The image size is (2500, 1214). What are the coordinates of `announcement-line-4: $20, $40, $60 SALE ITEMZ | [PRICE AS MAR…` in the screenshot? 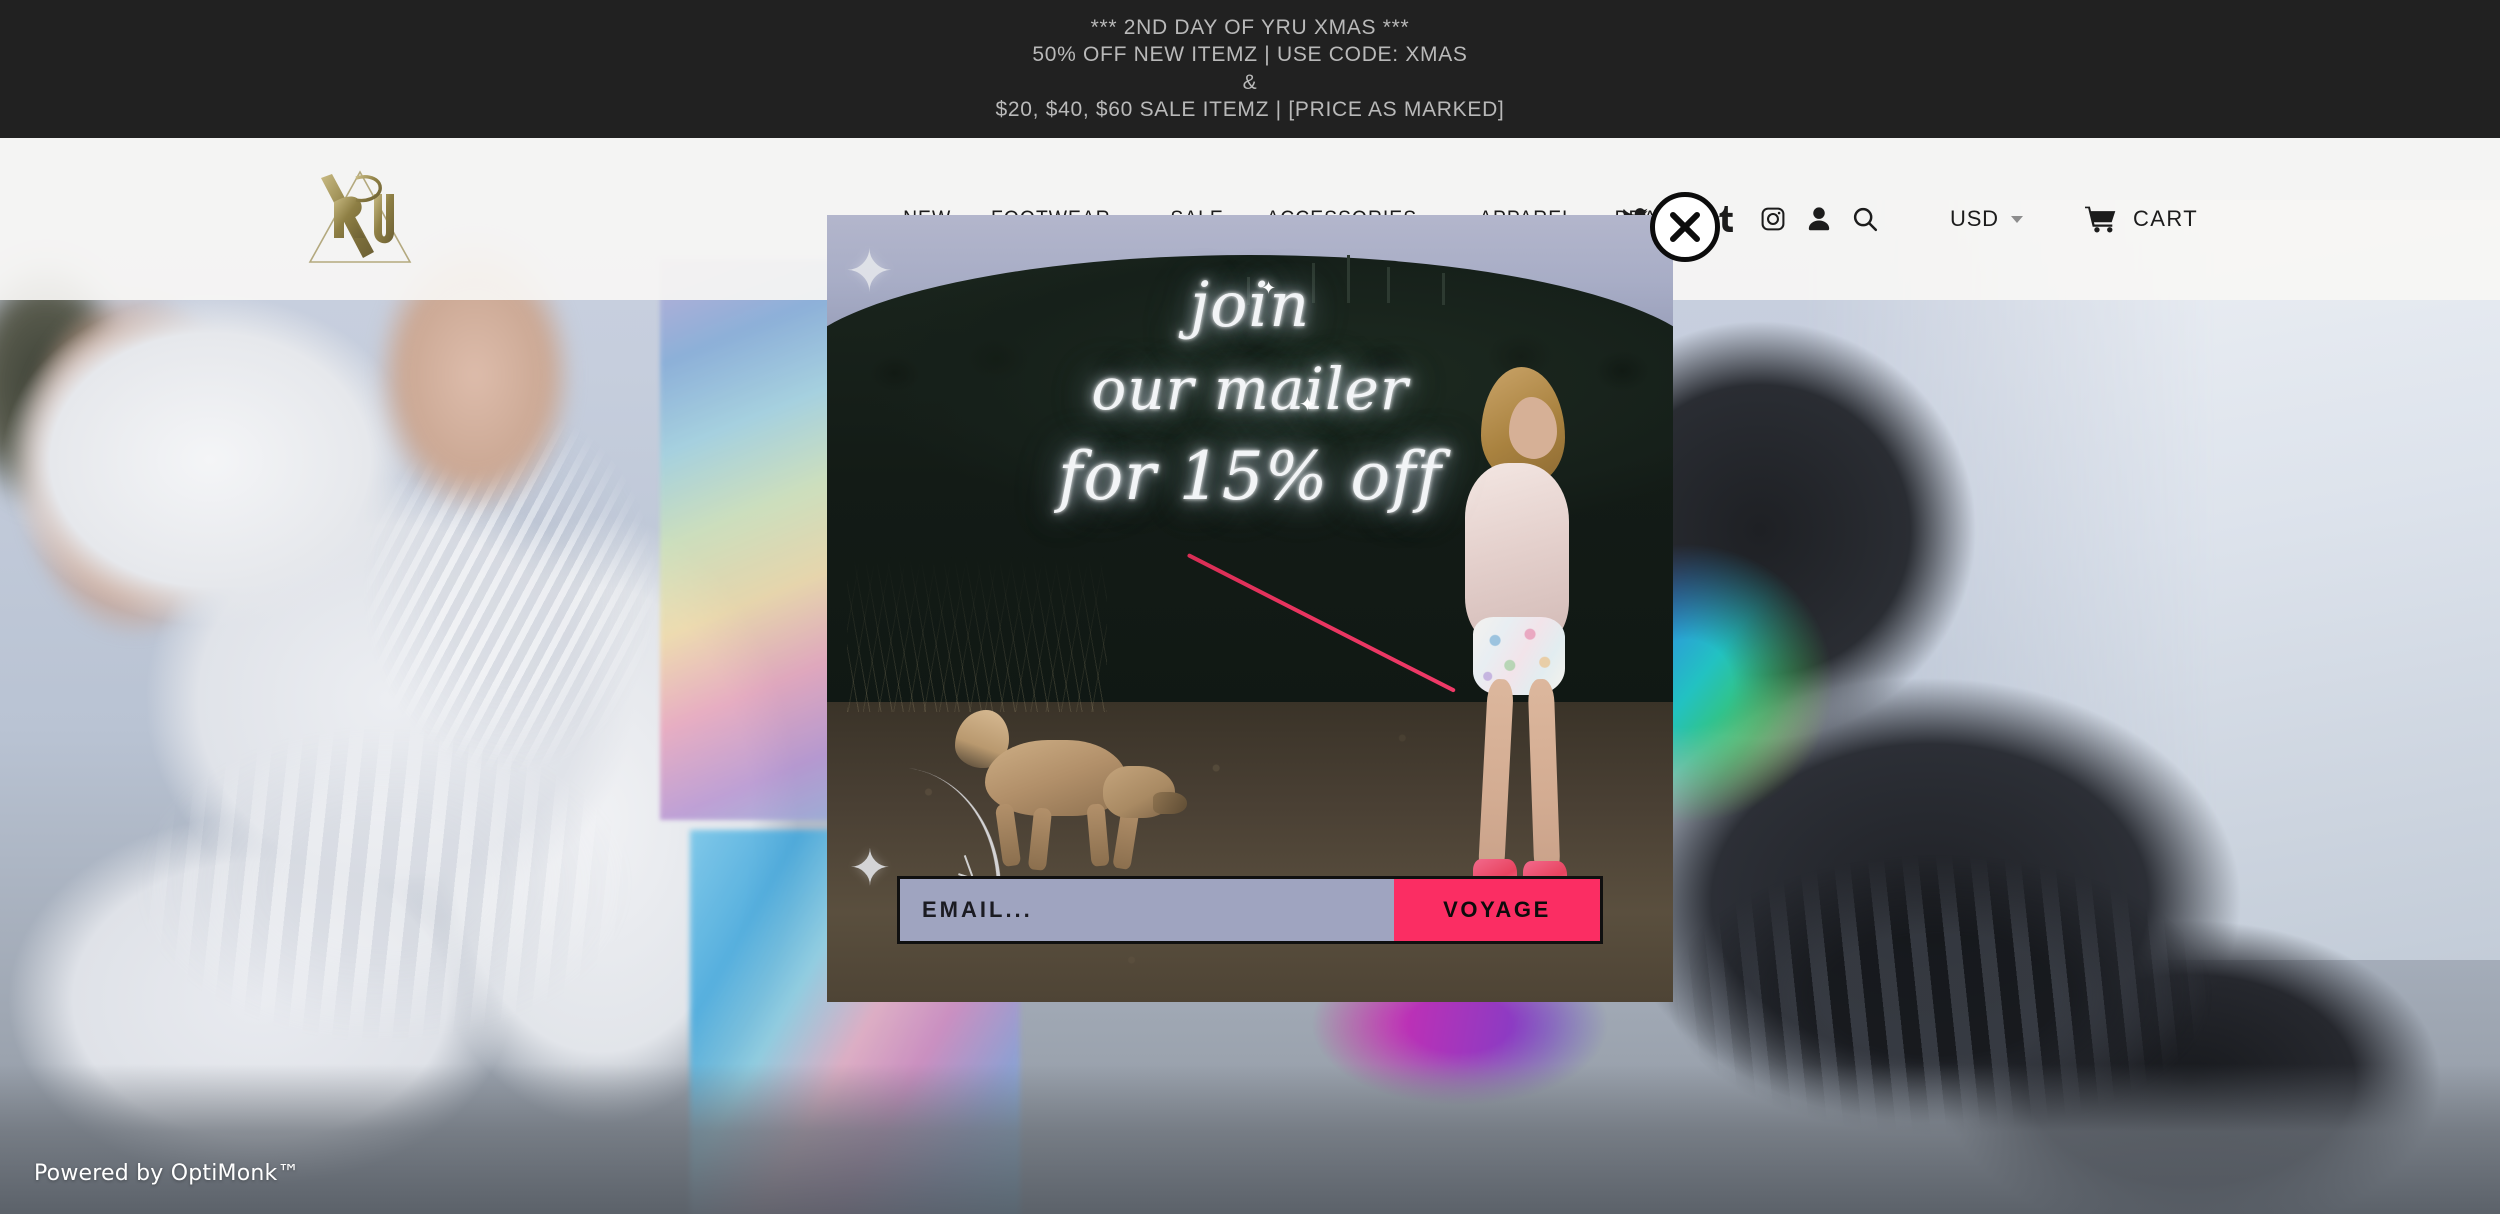 It's located at (1250, 109).